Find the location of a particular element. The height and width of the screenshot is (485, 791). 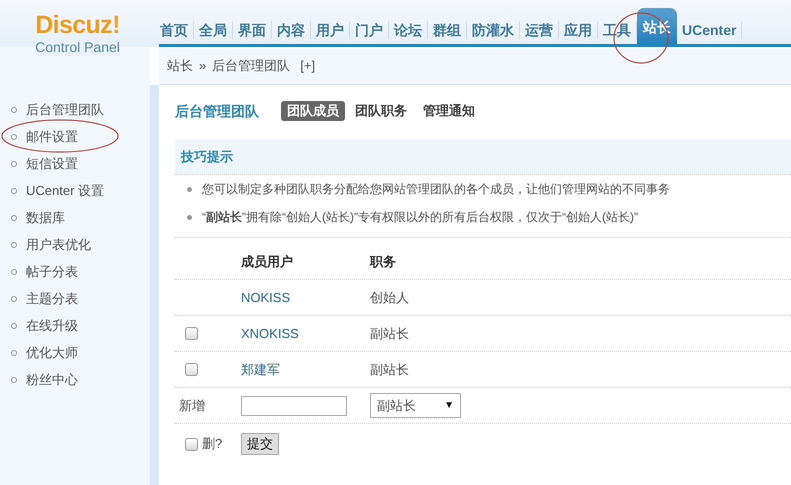

sidebar-item: 主题分表 is located at coordinates (52, 298).